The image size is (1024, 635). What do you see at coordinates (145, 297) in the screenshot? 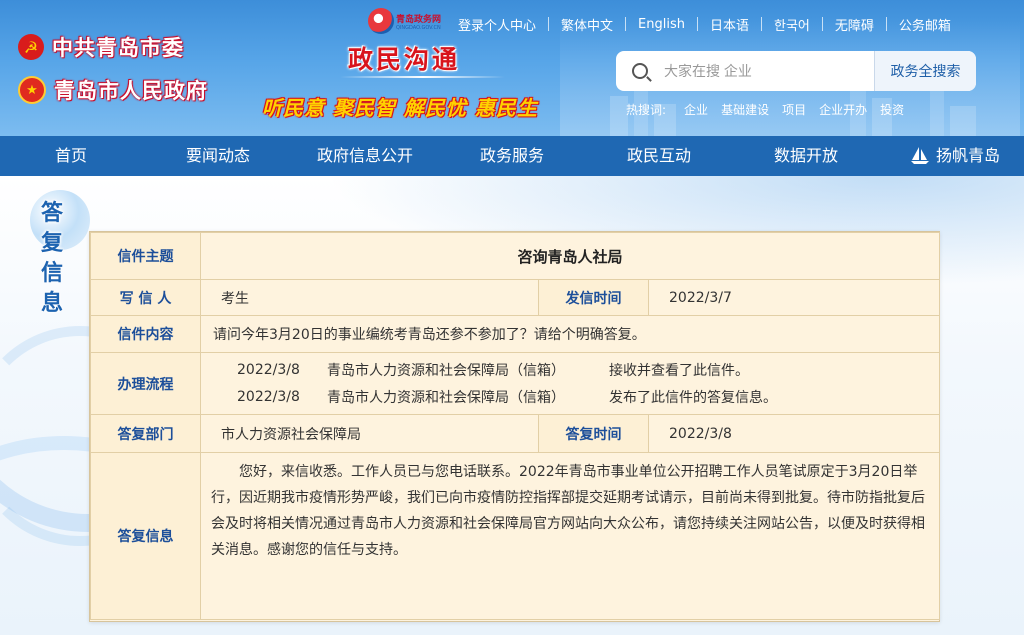
I see `writer-label: 写 信 人` at bounding box center [145, 297].